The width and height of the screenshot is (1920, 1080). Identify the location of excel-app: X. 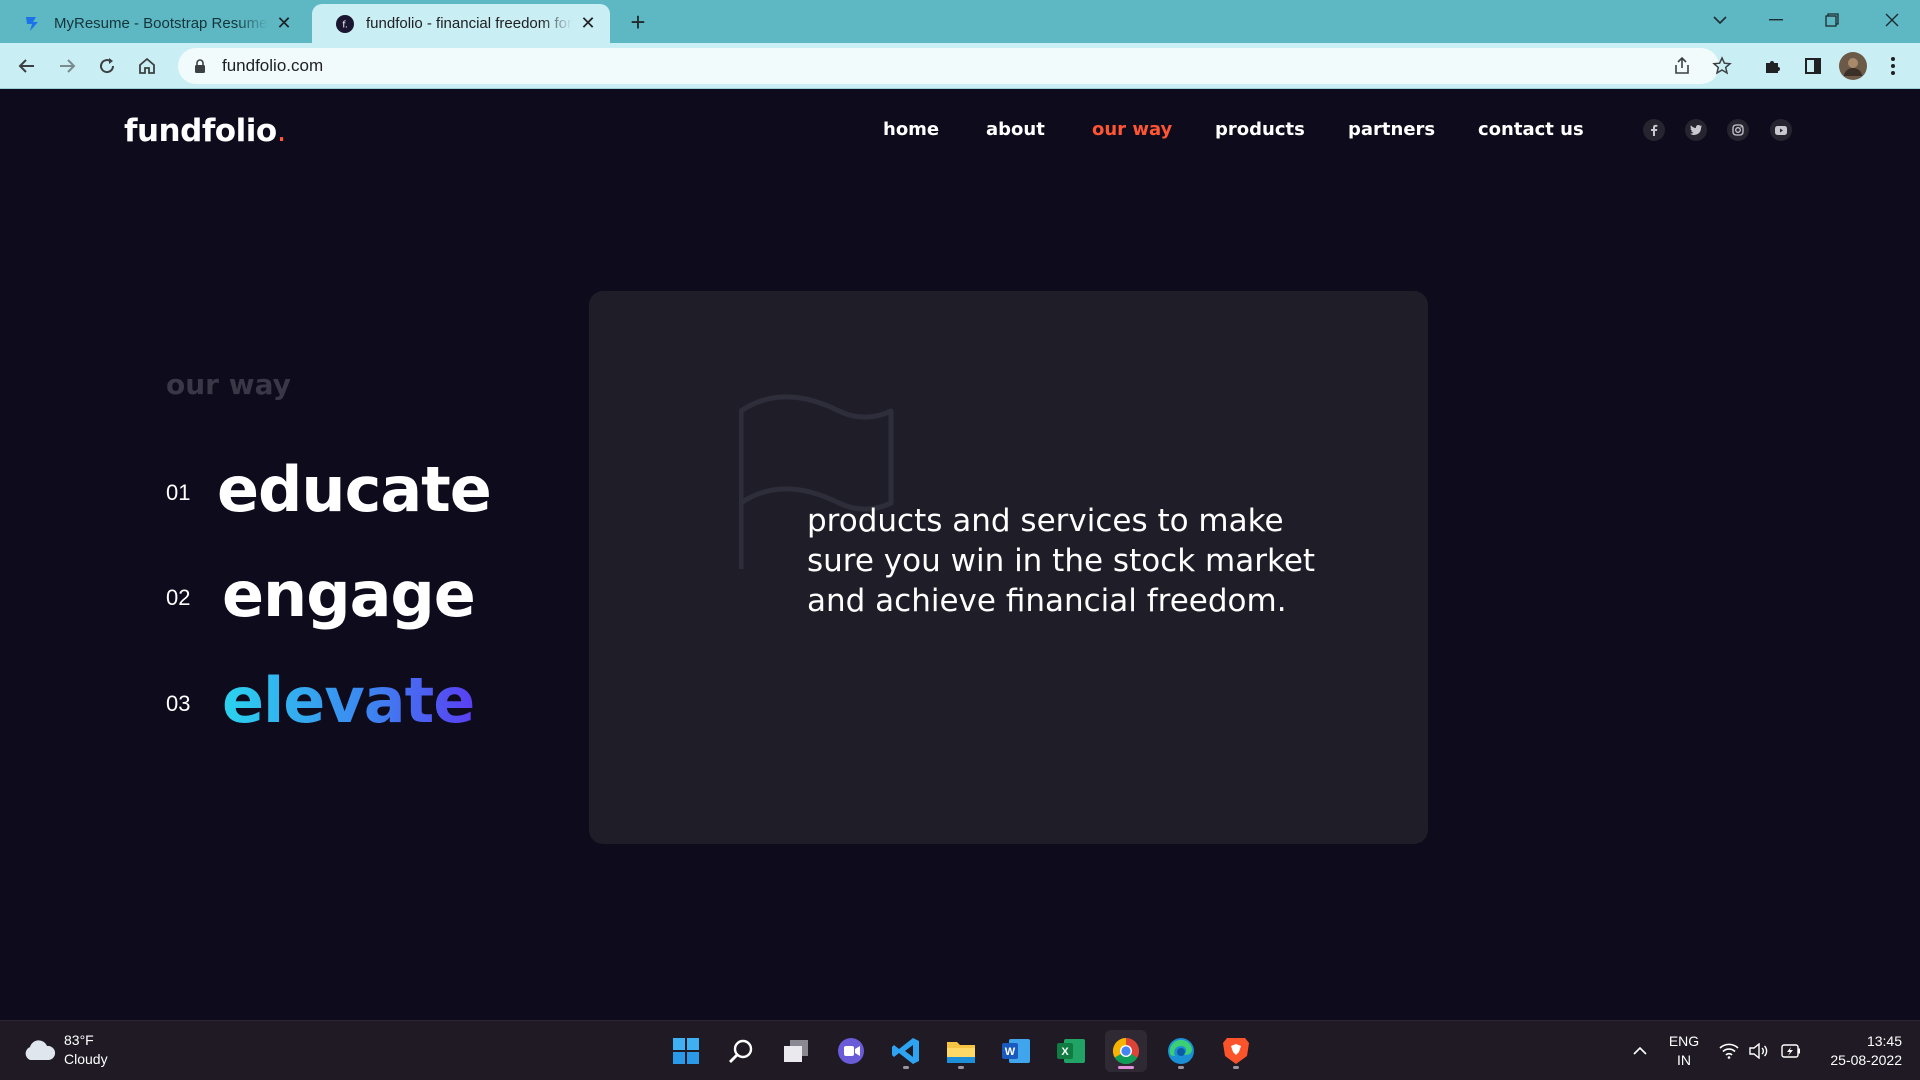
(1071, 1051).